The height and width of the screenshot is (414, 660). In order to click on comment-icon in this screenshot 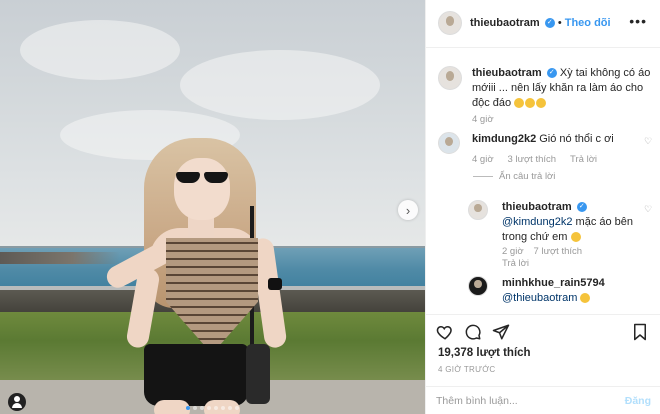, I will do `click(473, 334)`.